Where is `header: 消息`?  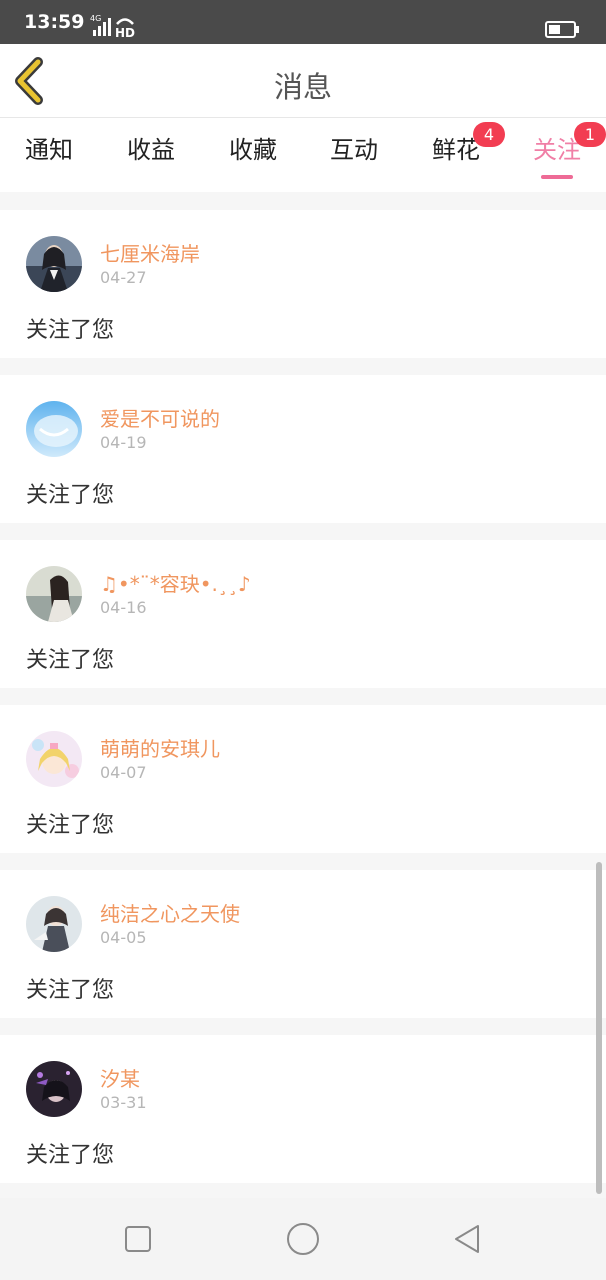 header: 消息 is located at coordinates (303, 81).